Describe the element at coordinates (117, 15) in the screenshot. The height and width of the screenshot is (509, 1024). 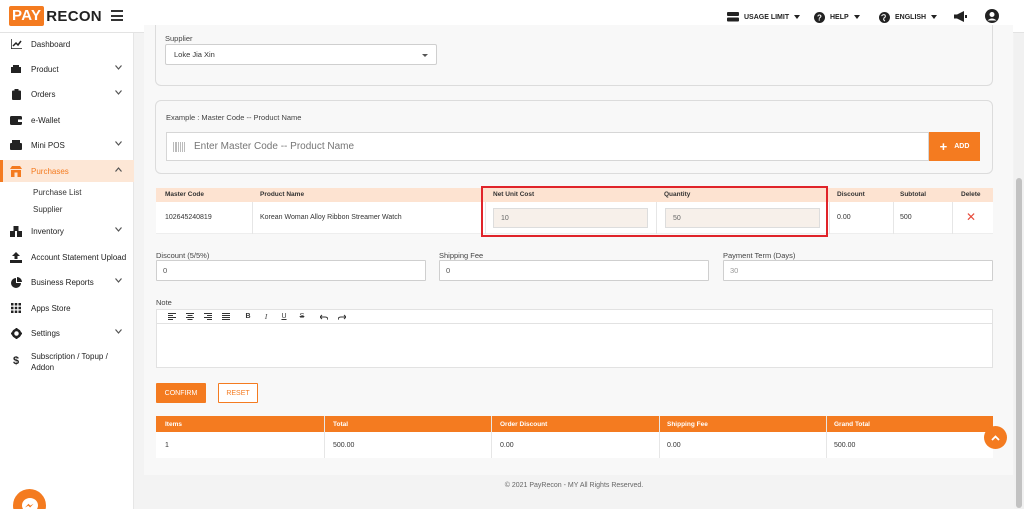
I see `hamburger-menu-icon` at that location.